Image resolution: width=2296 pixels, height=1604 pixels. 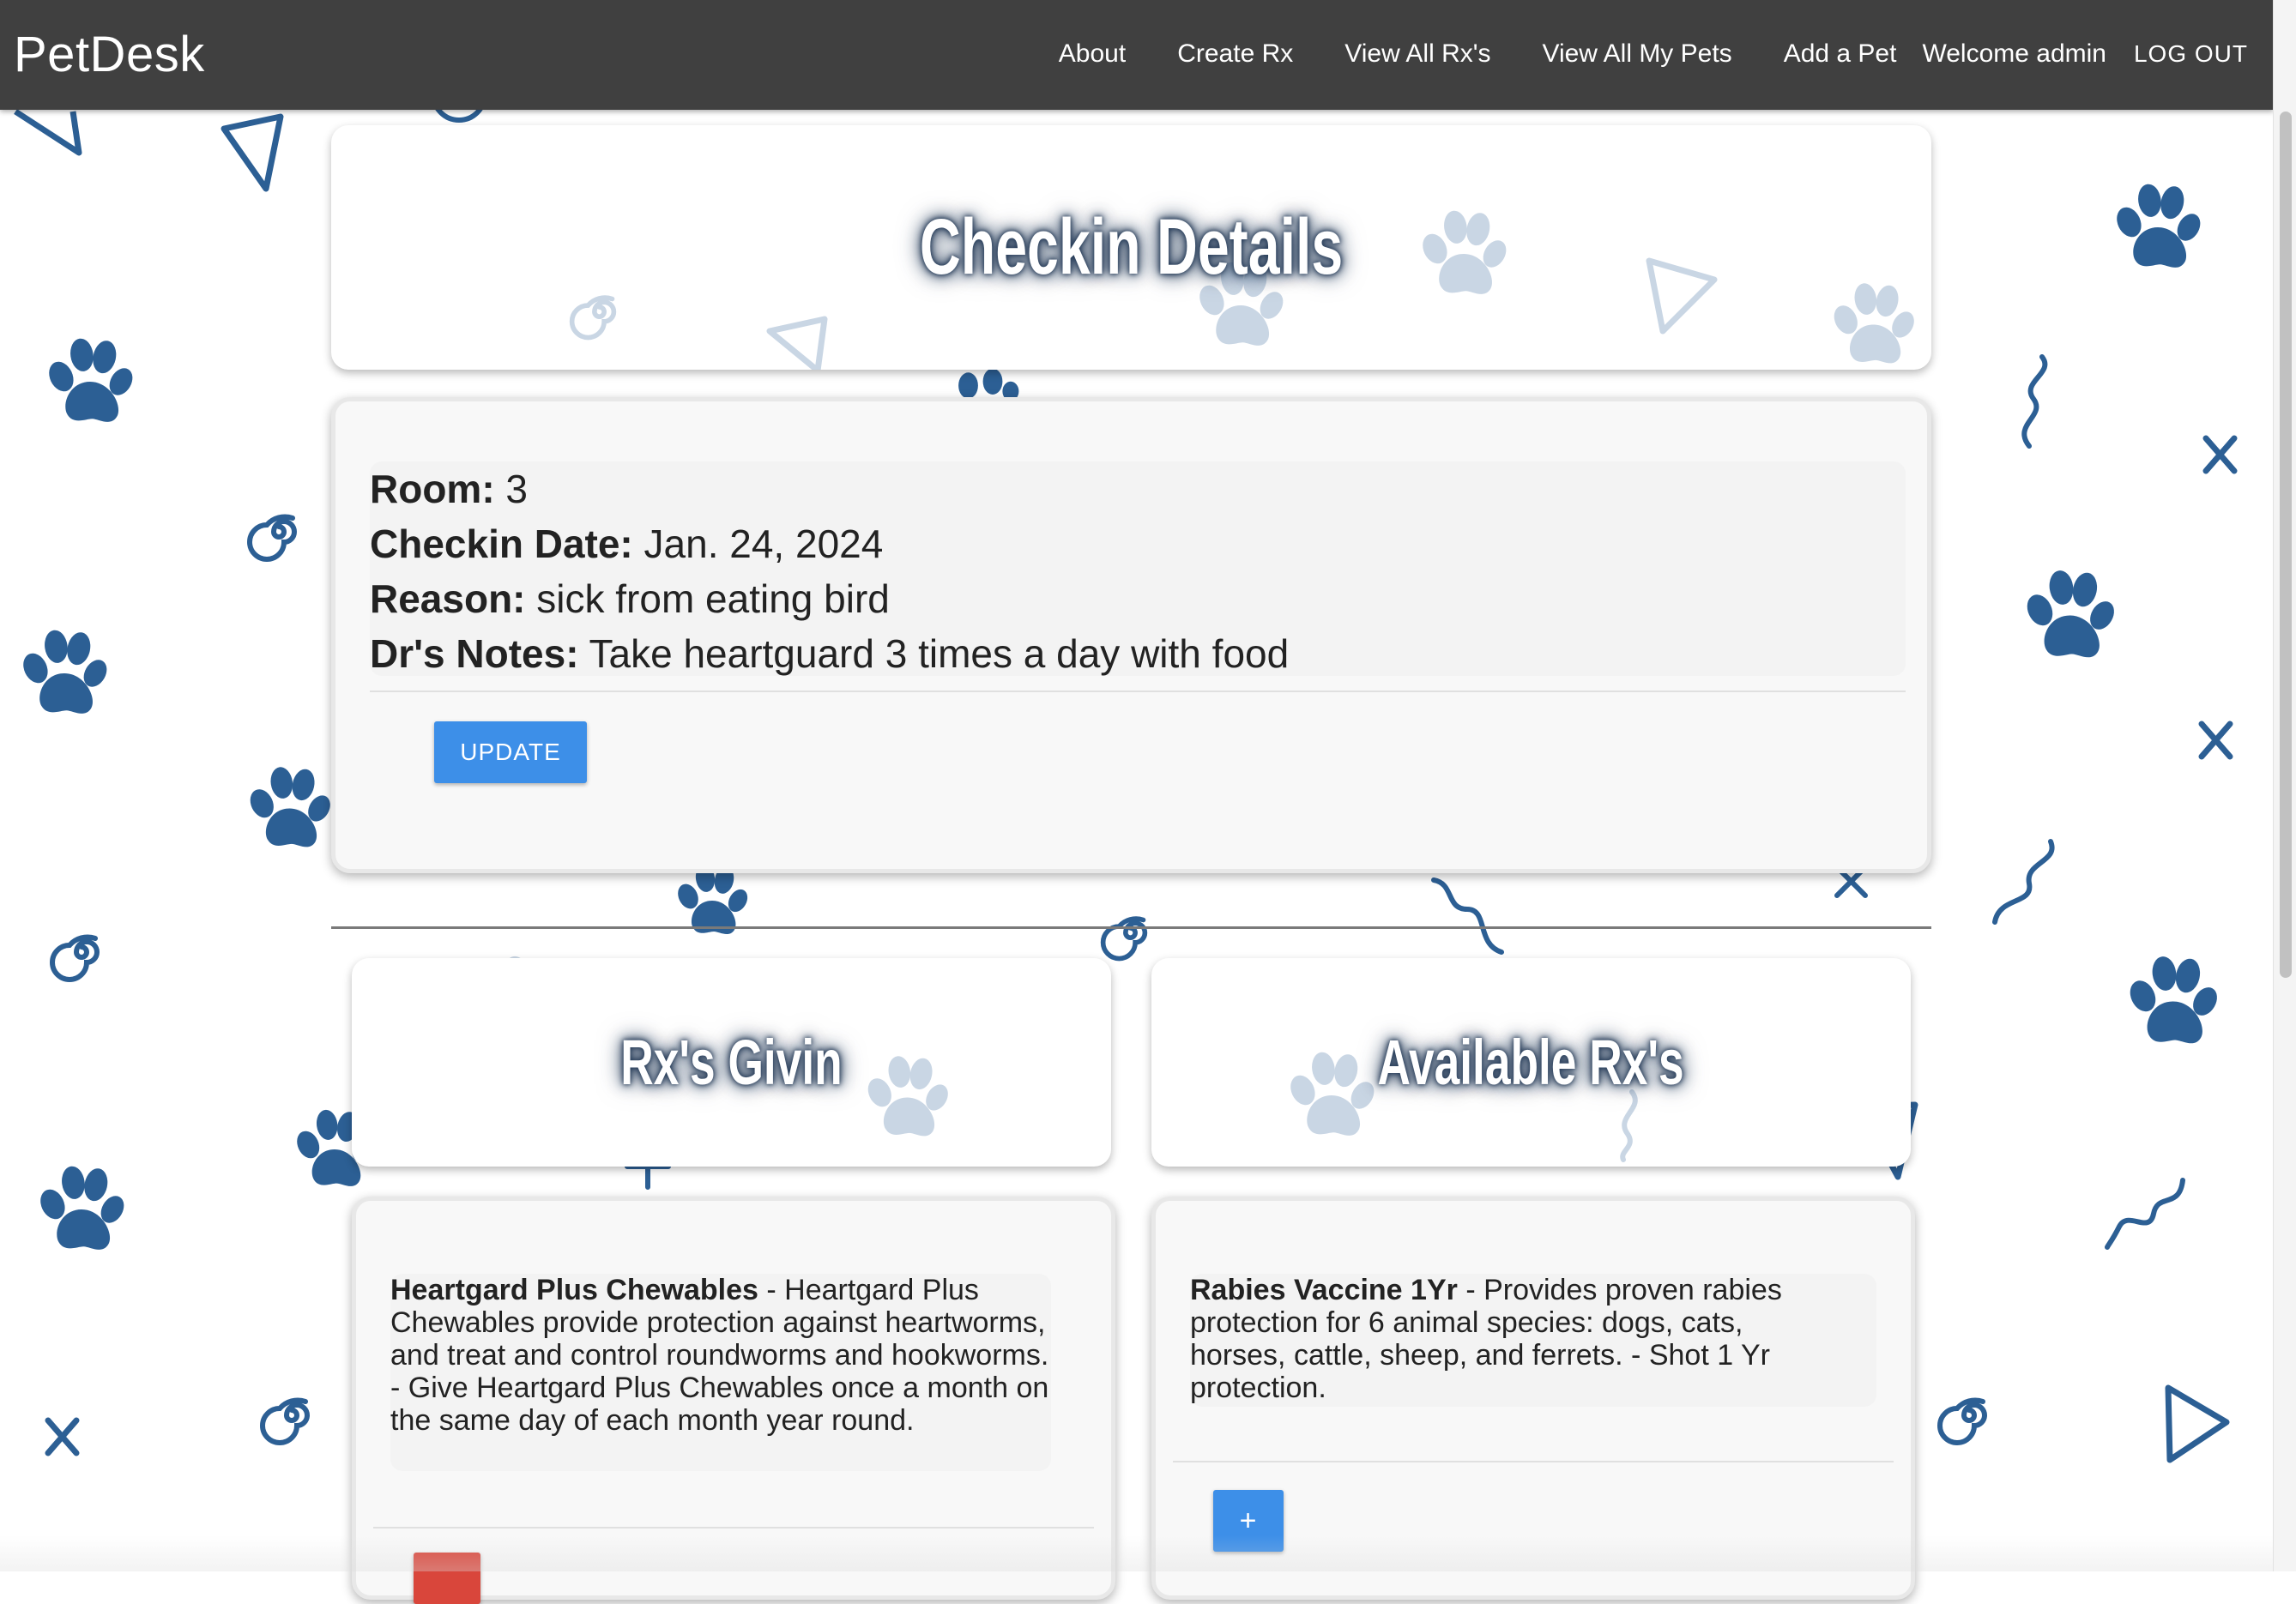 I want to click on checkin-date-line: Checkin Date: Jan. 24, 2024, so click(x=830, y=543).